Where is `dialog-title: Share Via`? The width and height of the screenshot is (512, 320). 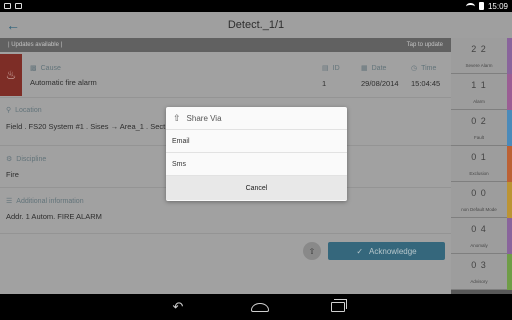 dialog-title: Share Via is located at coordinates (204, 118).